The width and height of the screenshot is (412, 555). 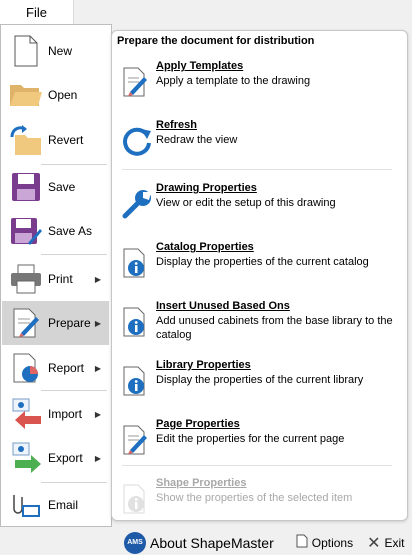 I want to click on menu-item-save-as: Save As, so click(x=55, y=231).